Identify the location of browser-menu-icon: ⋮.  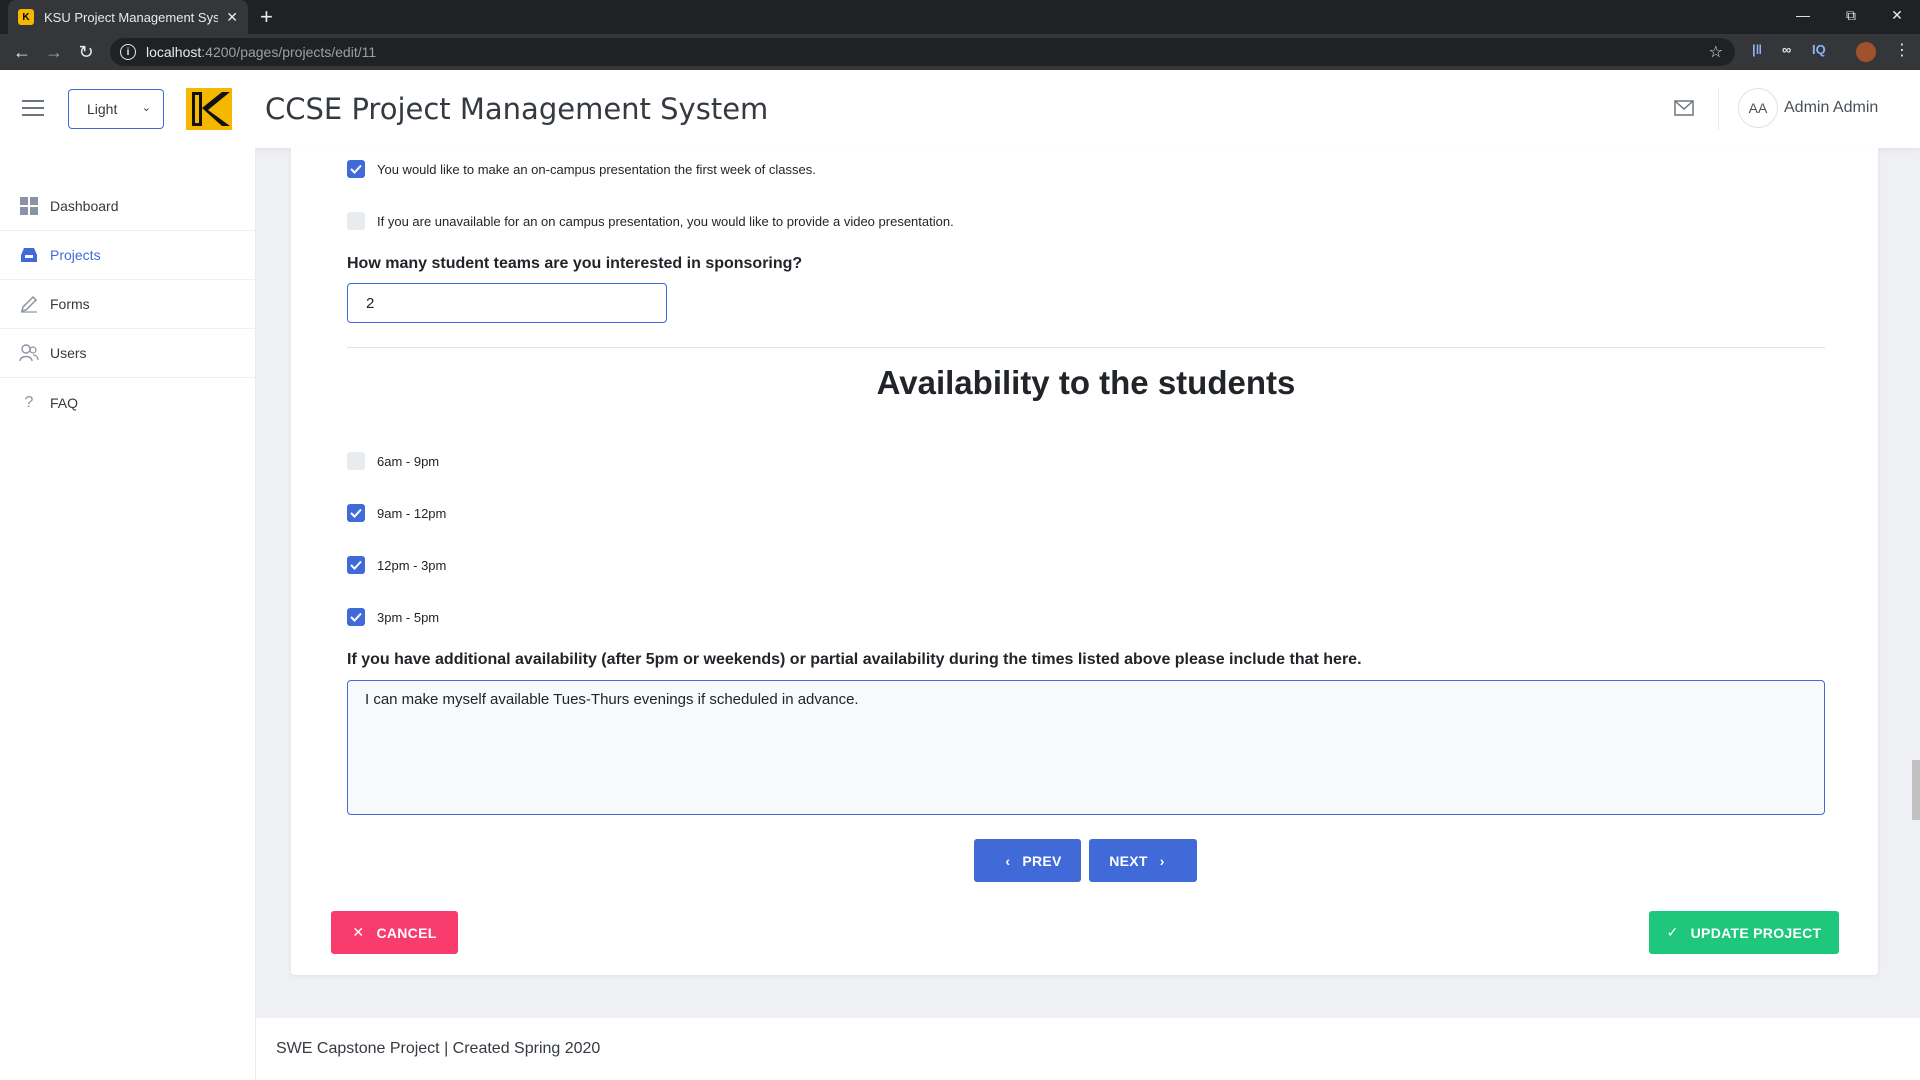
(1902, 50).